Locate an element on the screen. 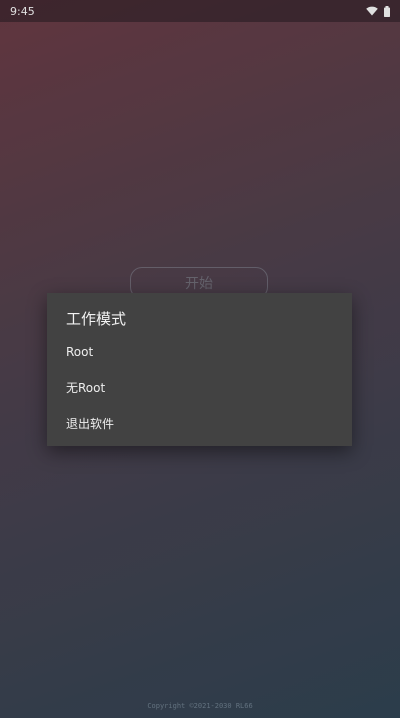 Image resolution: width=400 pixels, height=718 pixels. option-exit-app-label: 退出软件 is located at coordinates (90, 423).